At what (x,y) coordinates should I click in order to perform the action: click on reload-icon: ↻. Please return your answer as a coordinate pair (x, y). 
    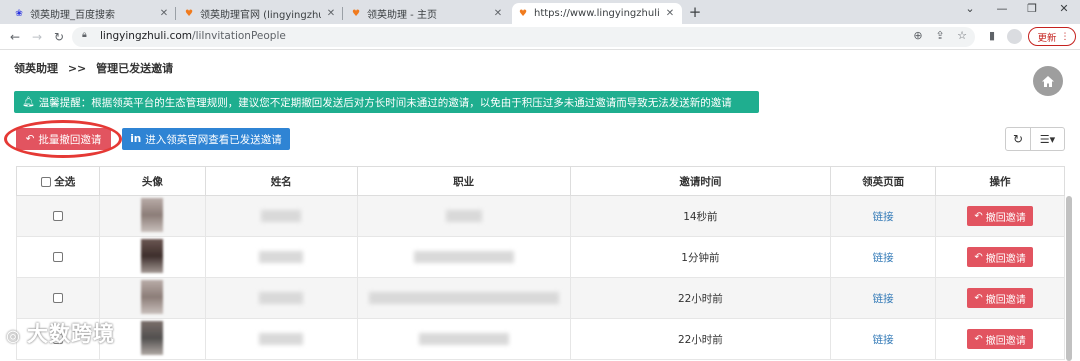
    Looking at the image, I should click on (59, 37).